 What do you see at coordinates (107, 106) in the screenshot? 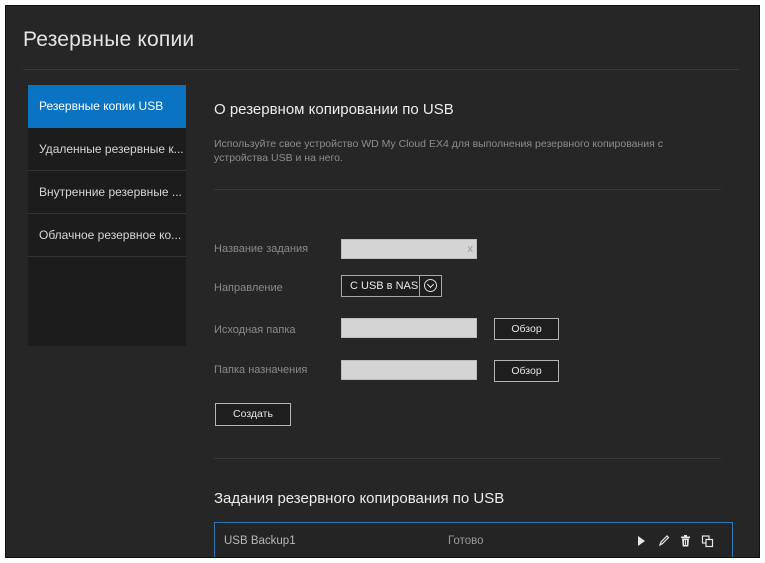
I see `sidebar-item-usb-backups: Резервные копии USB` at bounding box center [107, 106].